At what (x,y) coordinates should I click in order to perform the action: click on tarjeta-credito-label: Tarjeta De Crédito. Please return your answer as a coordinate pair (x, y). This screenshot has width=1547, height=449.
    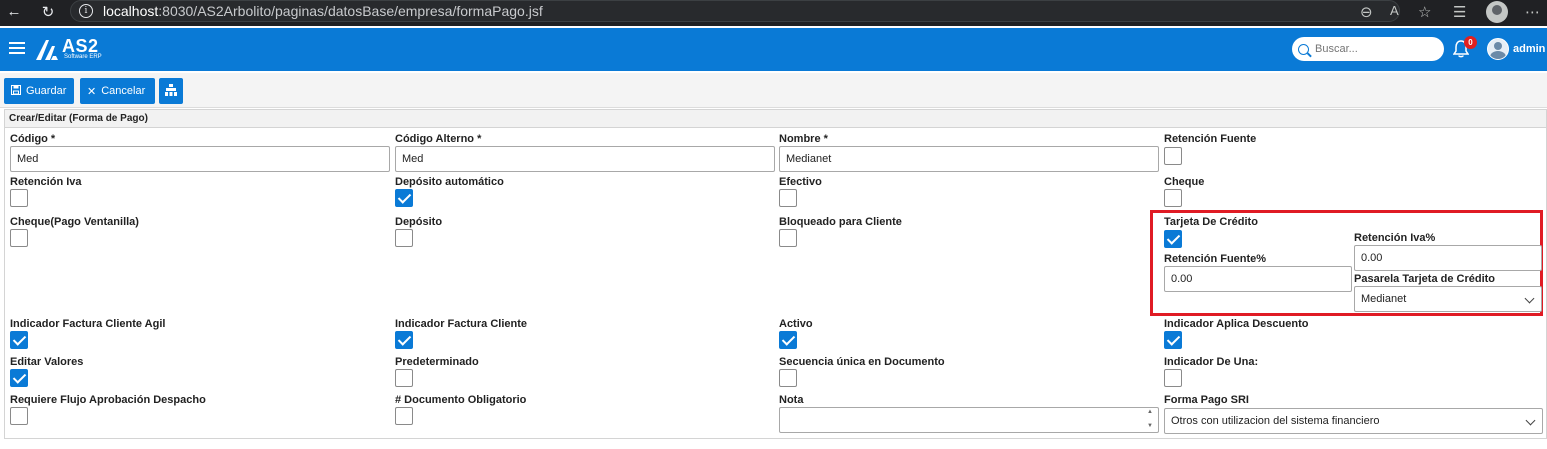
    Looking at the image, I should click on (1211, 222).